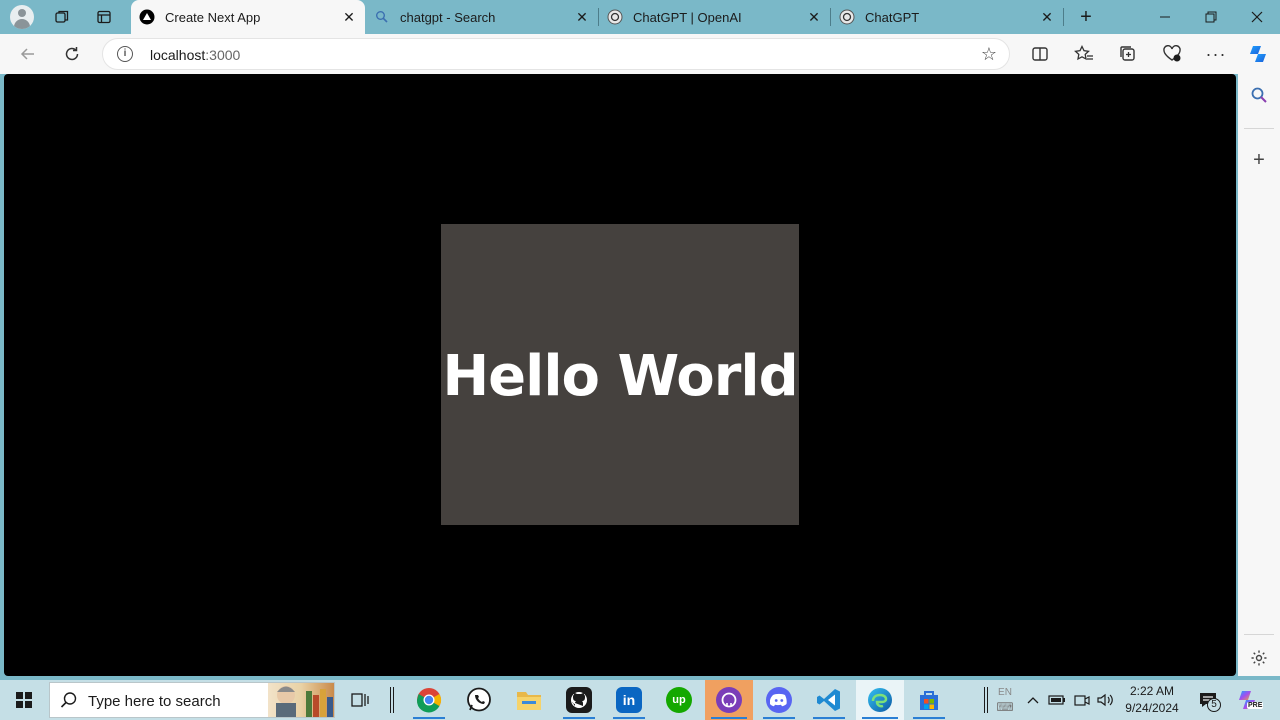 This screenshot has height=720, width=1280. What do you see at coordinates (989, 54) in the screenshot?
I see `favorite-star-icon: ☆` at bounding box center [989, 54].